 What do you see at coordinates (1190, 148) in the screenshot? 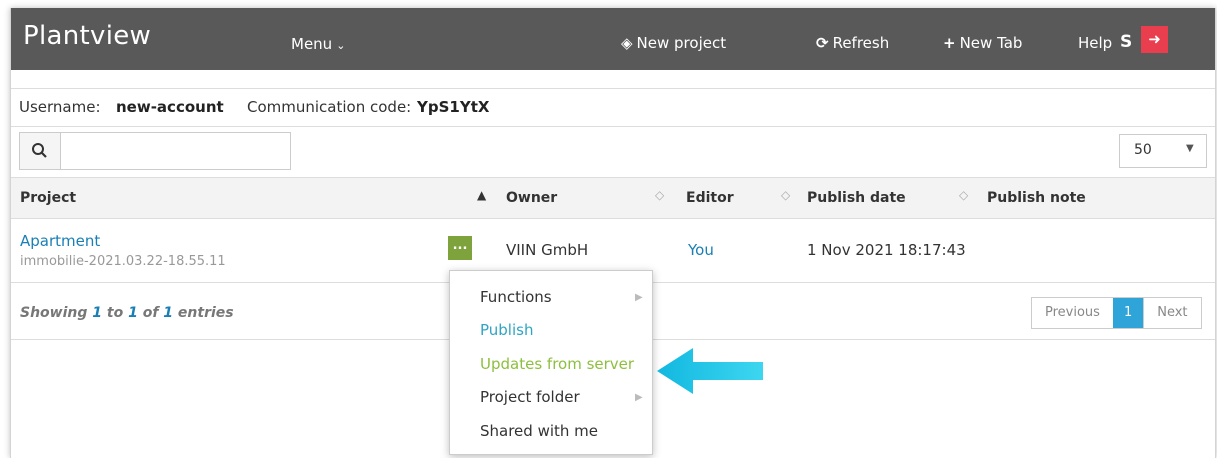
I see `chevron-down-icon: ▼` at bounding box center [1190, 148].